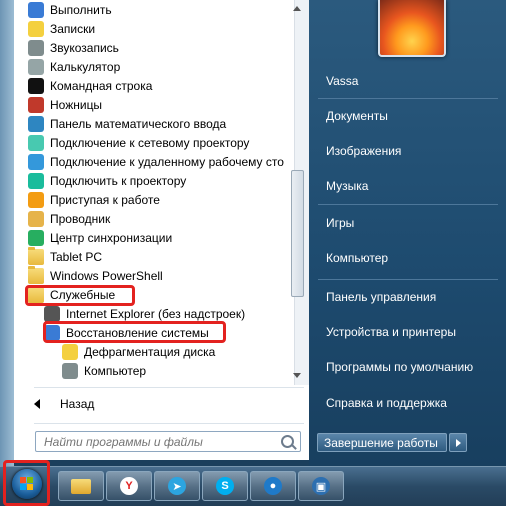  What do you see at coordinates (297, 8) in the screenshot?
I see `scroll-up-arrow-icon` at bounding box center [297, 8].